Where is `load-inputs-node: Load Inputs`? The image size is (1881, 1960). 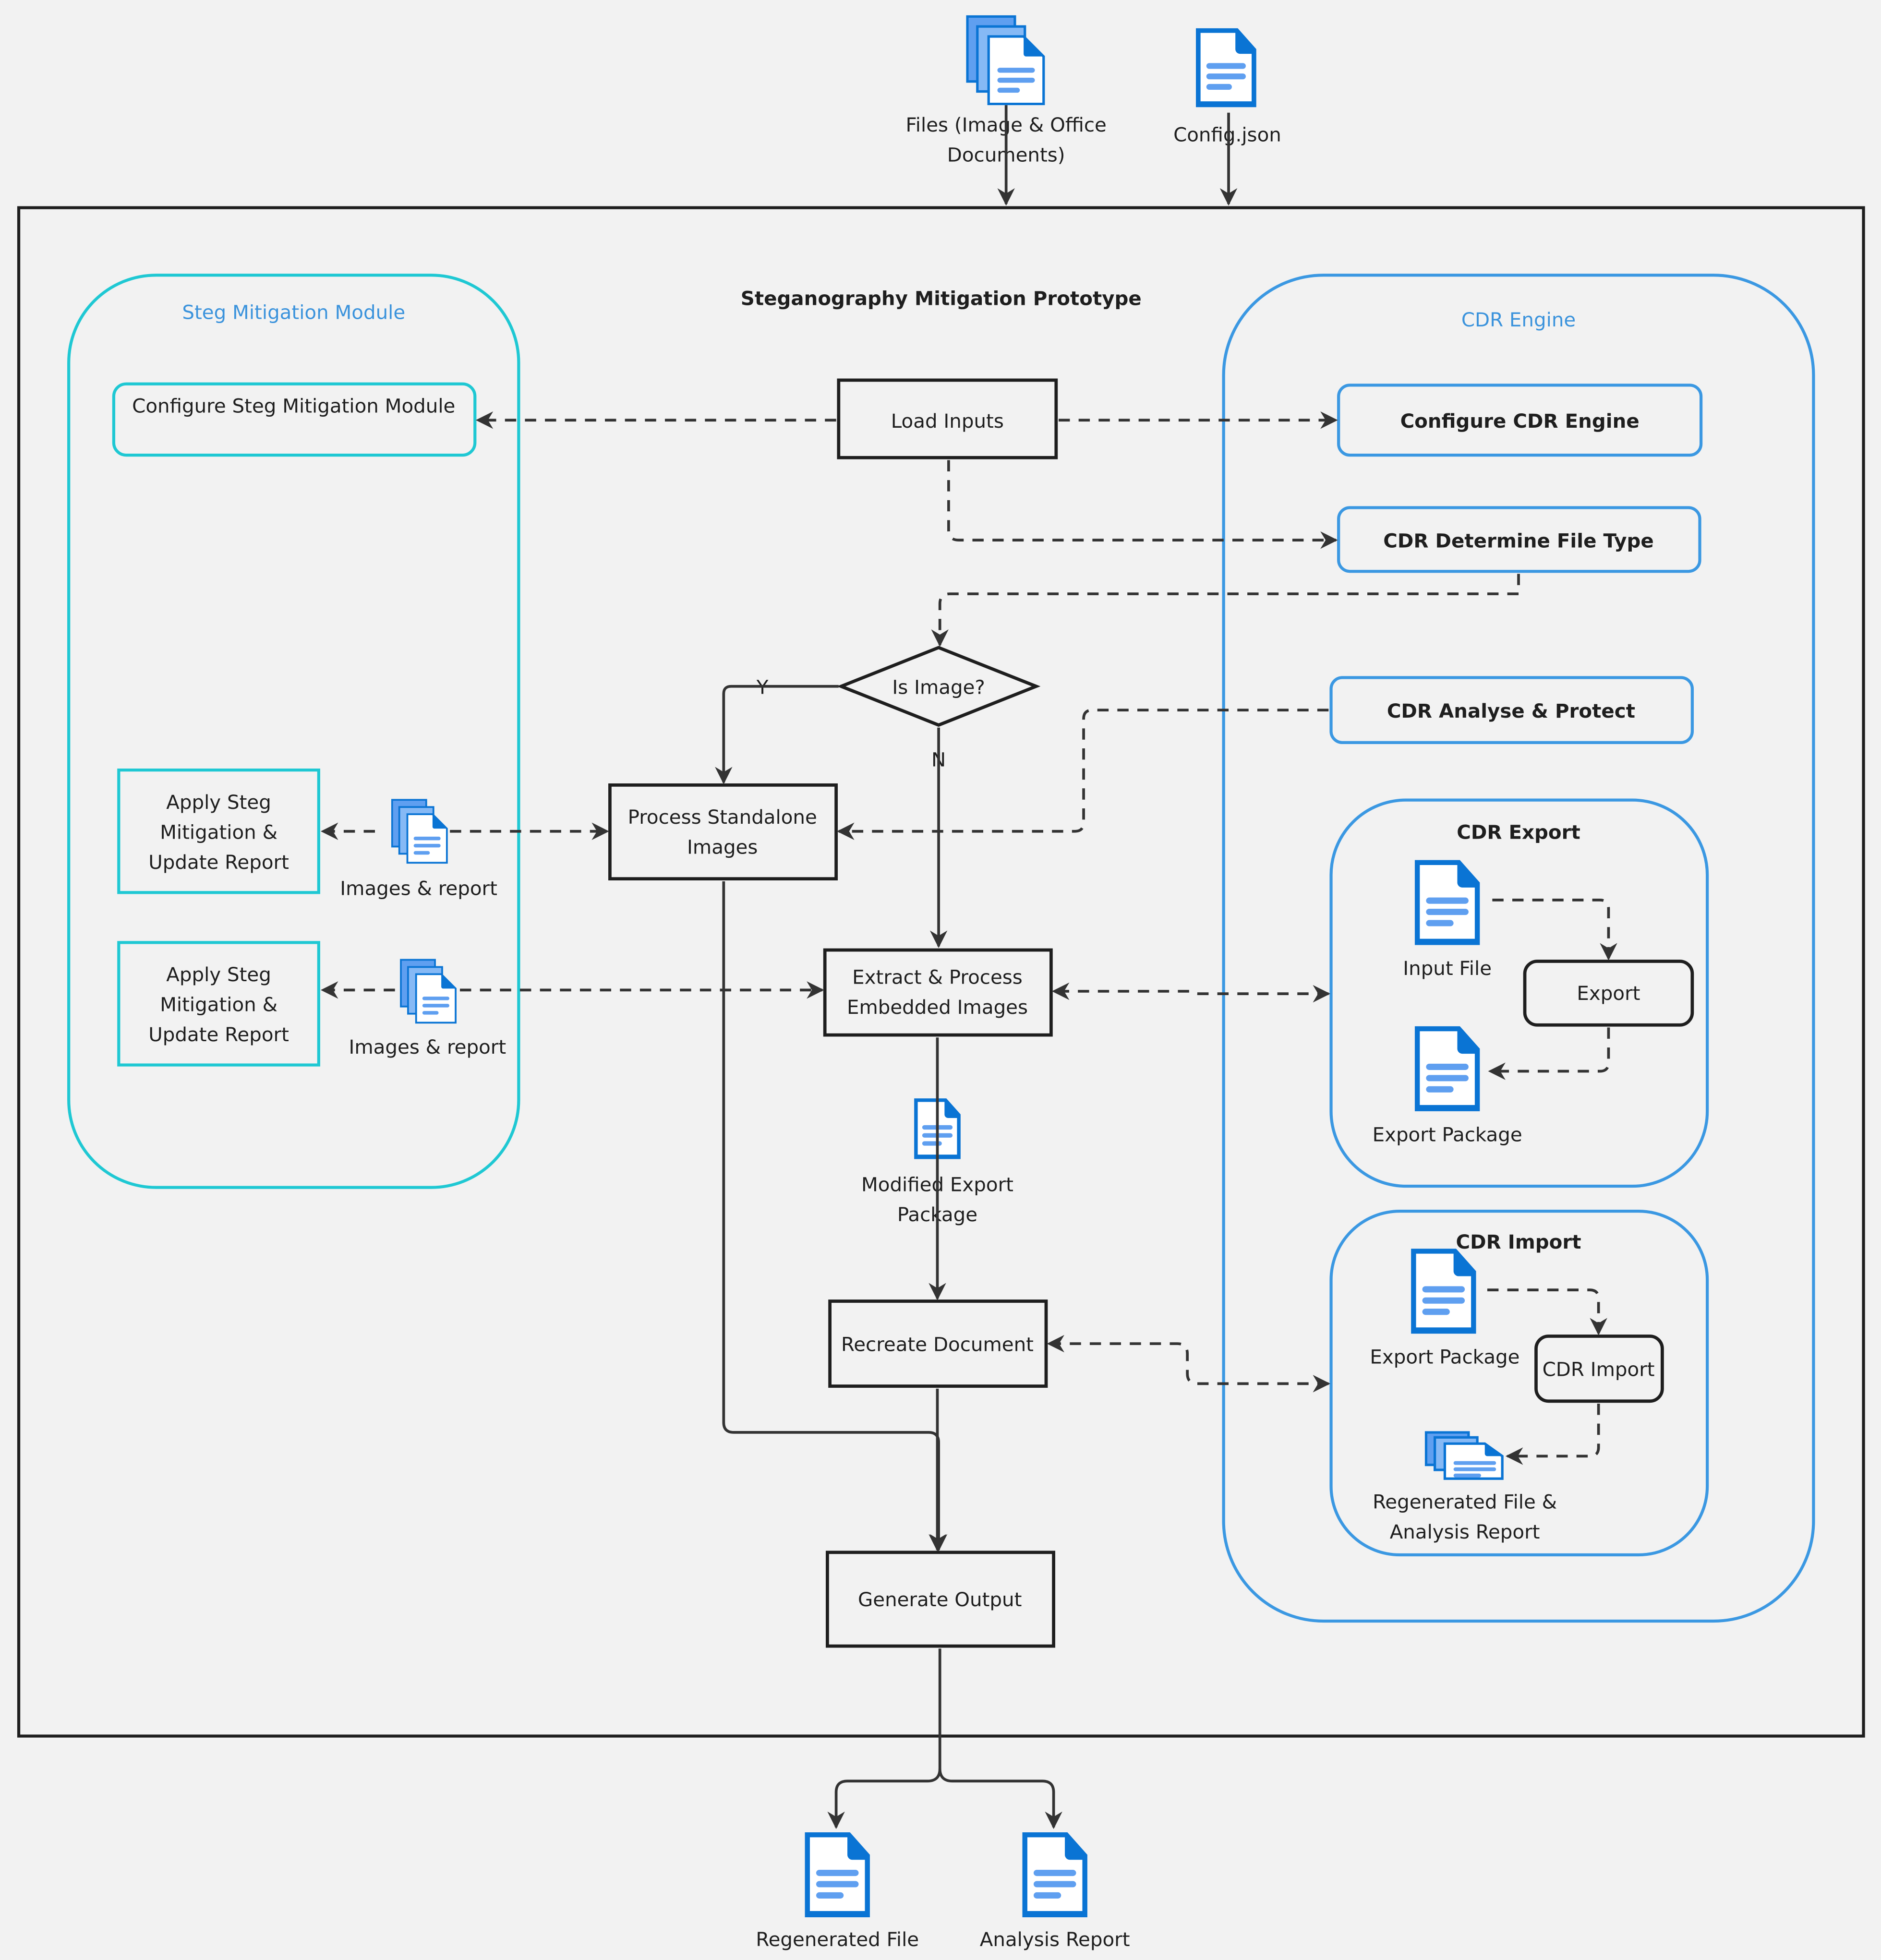 load-inputs-node: Load Inputs is located at coordinates (948, 418).